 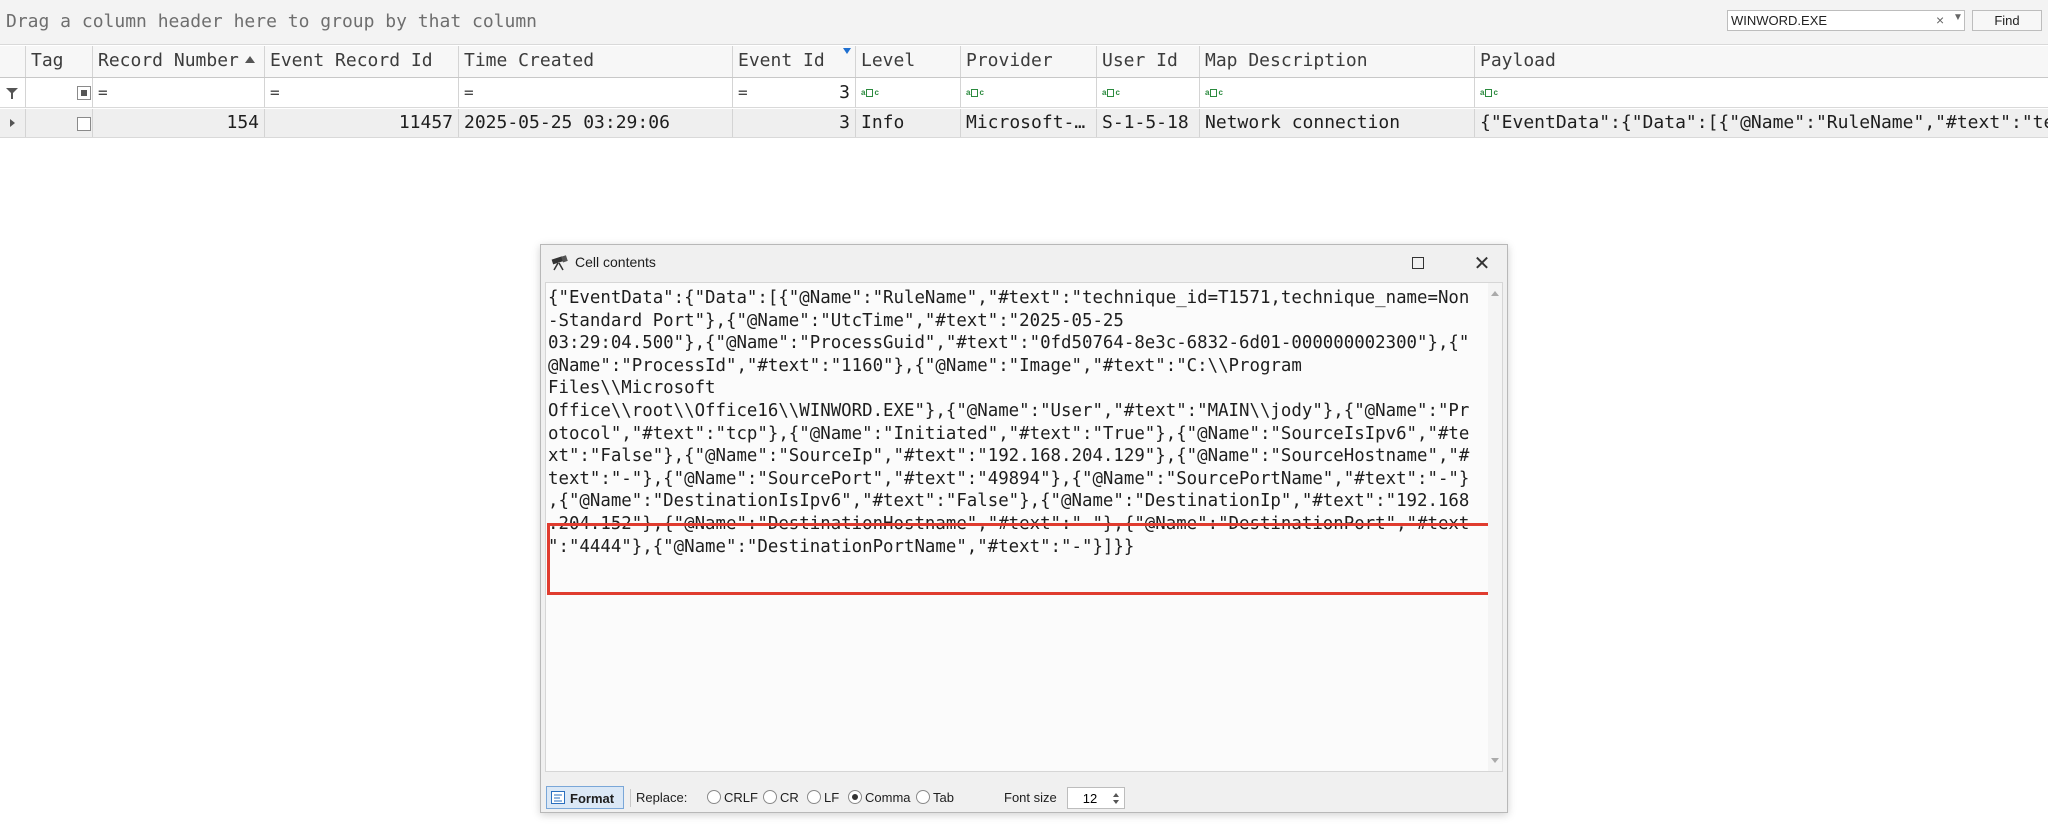 What do you see at coordinates (855, 797) in the screenshot?
I see `radio-comma` at bounding box center [855, 797].